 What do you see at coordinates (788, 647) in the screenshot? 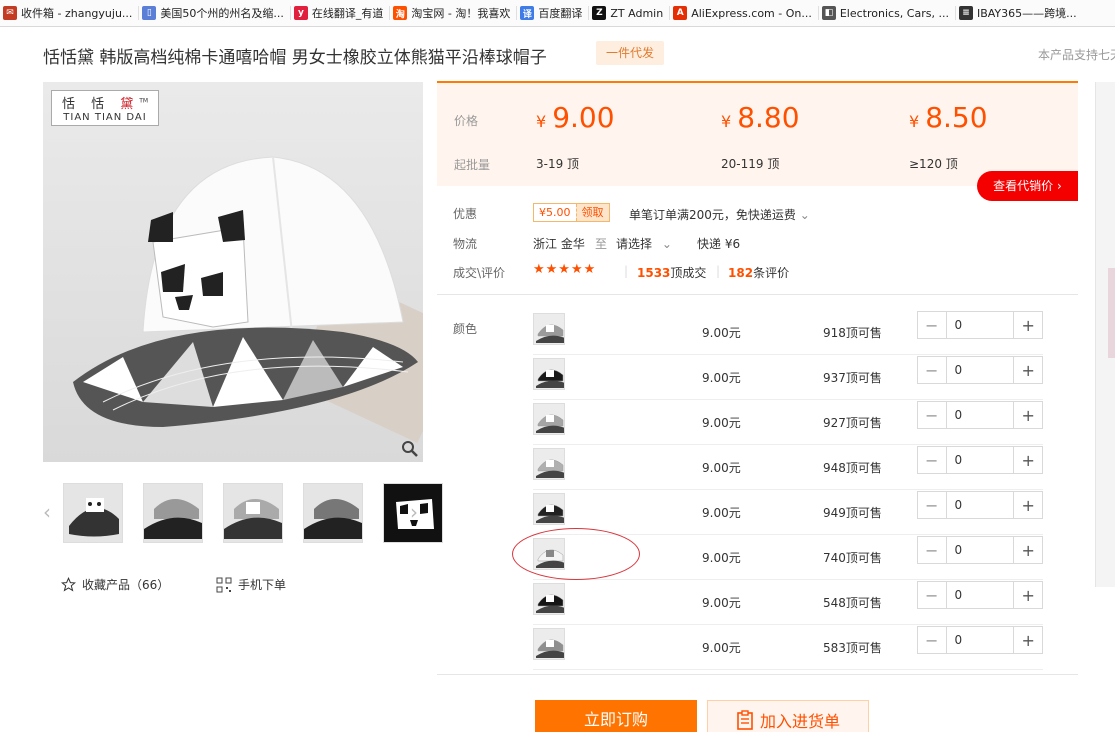
I see `sku-row: 9.00元 583顶可售 −0 +` at bounding box center [788, 647].